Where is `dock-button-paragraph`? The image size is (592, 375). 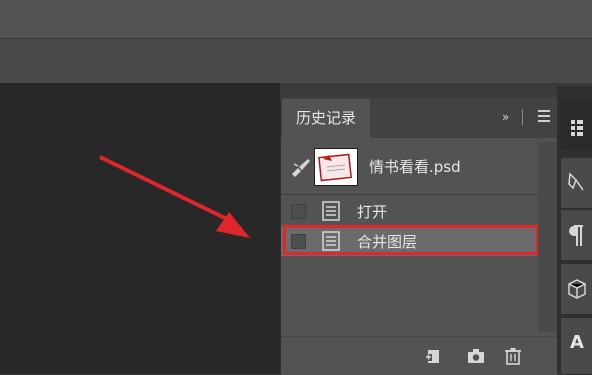
dock-button-paragraph is located at coordinates (576, 235).